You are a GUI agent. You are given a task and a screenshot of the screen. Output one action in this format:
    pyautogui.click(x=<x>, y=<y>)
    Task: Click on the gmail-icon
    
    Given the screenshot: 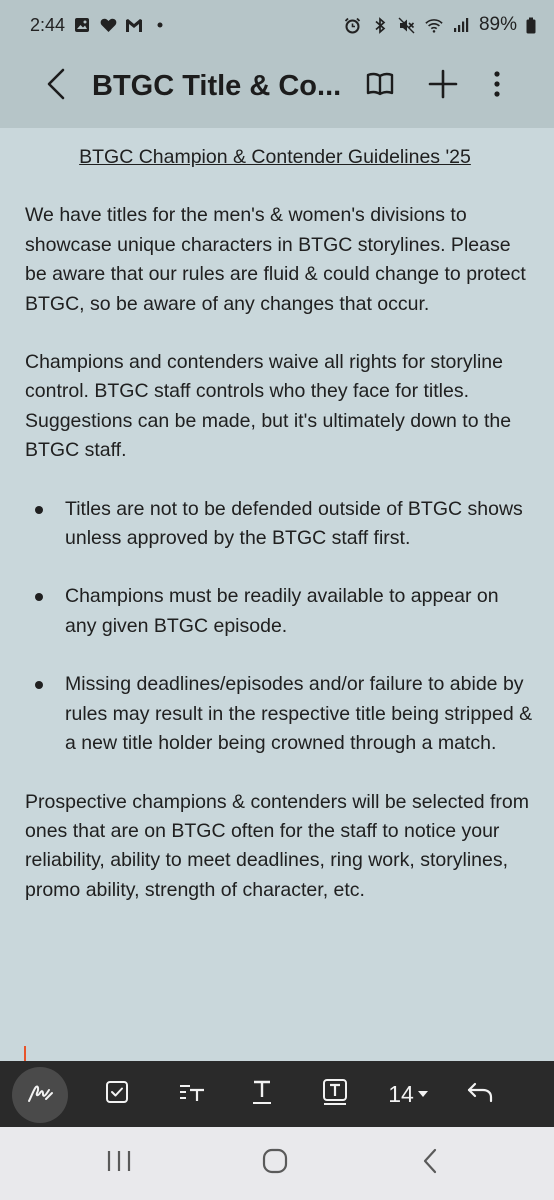 What is the action you would take?
    pyautogui.click(x=134, y=25)
    